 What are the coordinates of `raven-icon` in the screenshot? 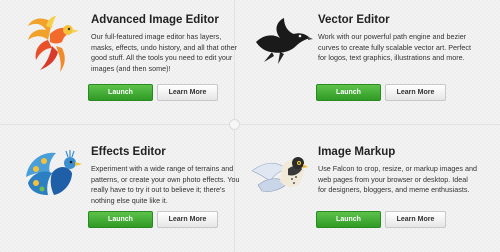 It's located at (284, 41).